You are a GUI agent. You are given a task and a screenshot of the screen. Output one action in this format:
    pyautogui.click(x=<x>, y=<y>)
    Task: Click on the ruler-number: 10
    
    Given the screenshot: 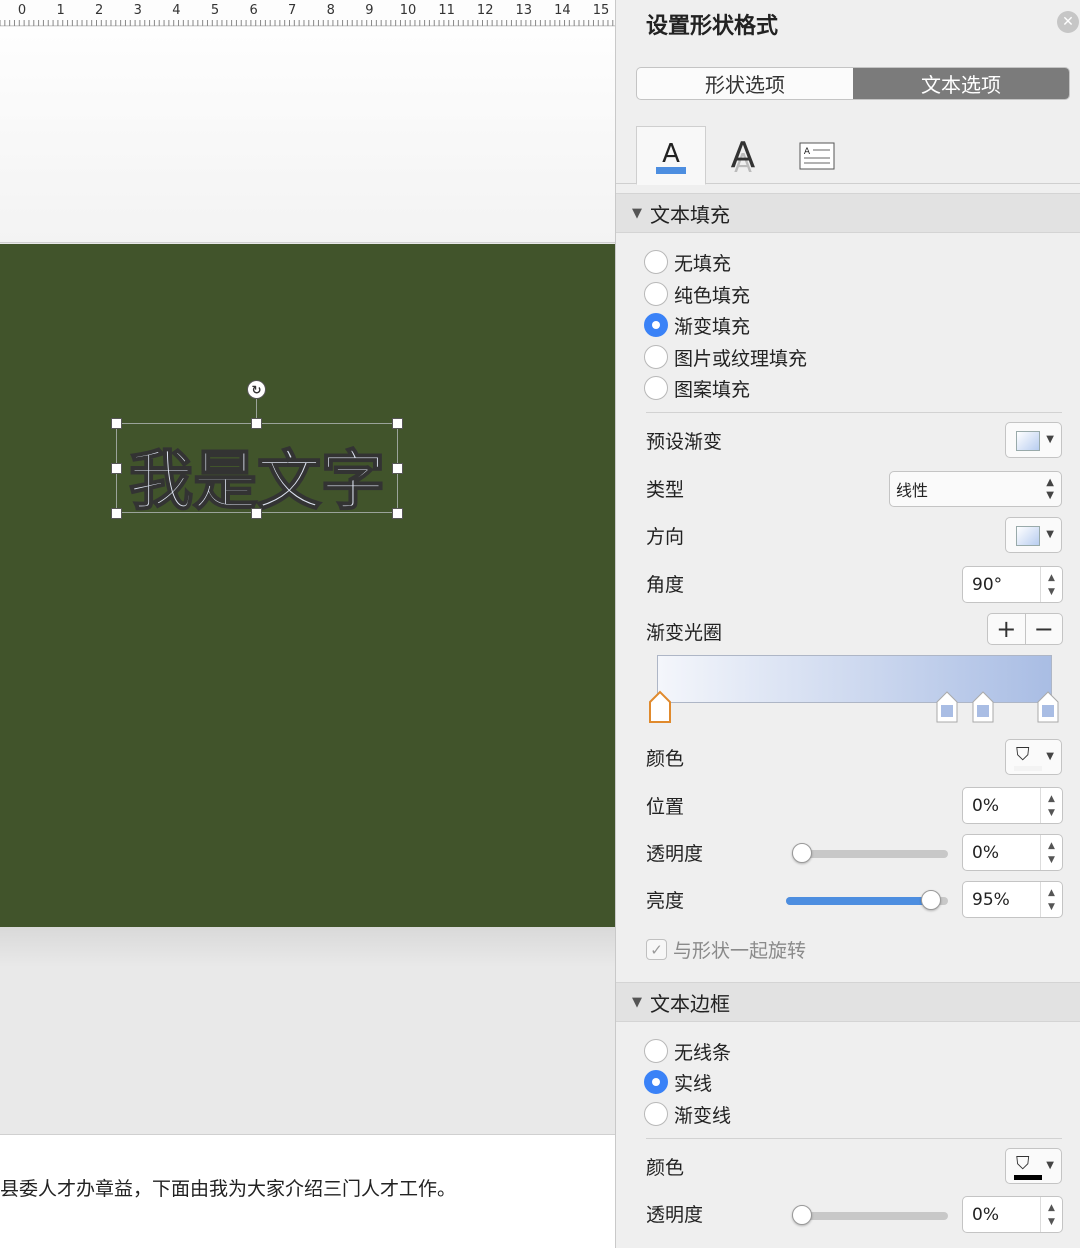 What is the action you would take?
    pyautogui.click(x=408, y=10)
    